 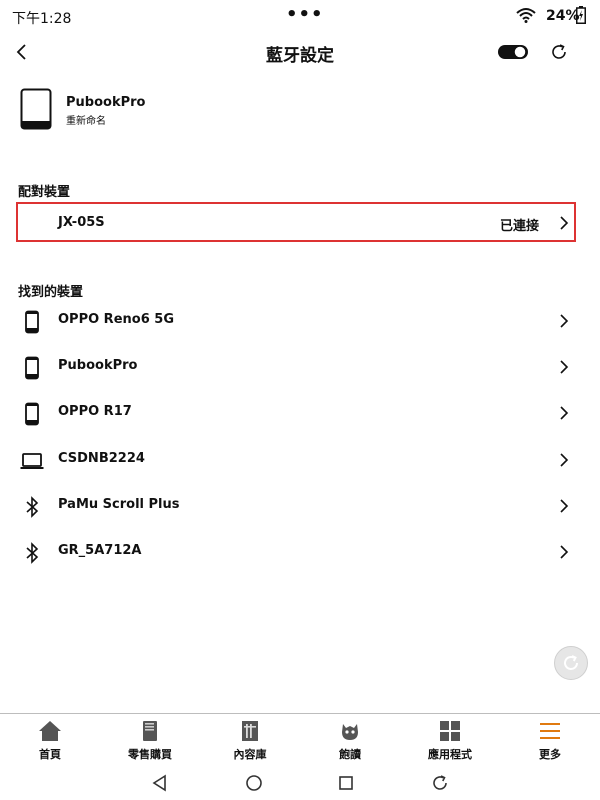 What do you see at coordinates (150, 754) in the screenshot?
I see `nav-label: 零售購買` at bounding box center [150, 754].